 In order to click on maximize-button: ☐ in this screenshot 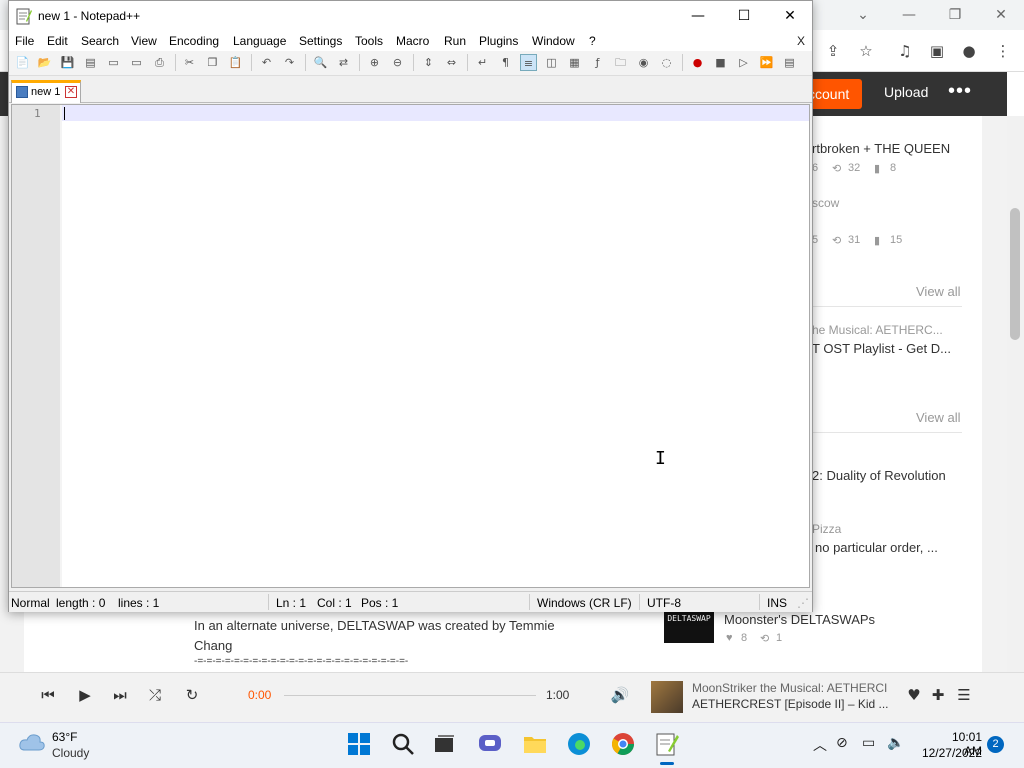, I will do `click(744, 16)`.